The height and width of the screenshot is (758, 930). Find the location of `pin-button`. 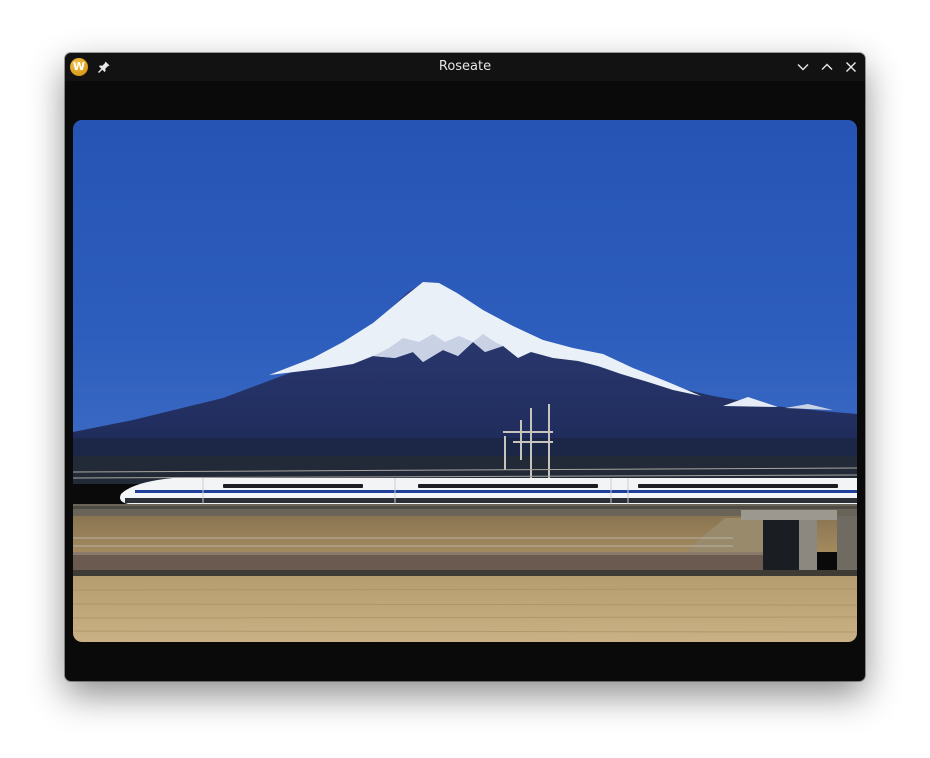

pin-button is located at coordinates (104, 67).